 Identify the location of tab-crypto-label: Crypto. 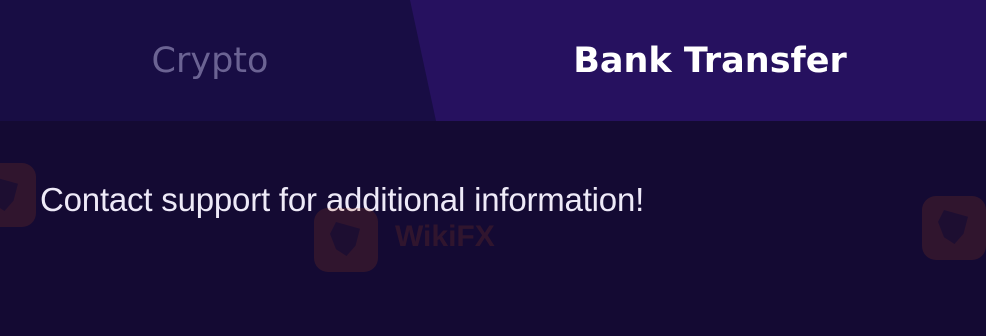
(210, 60).